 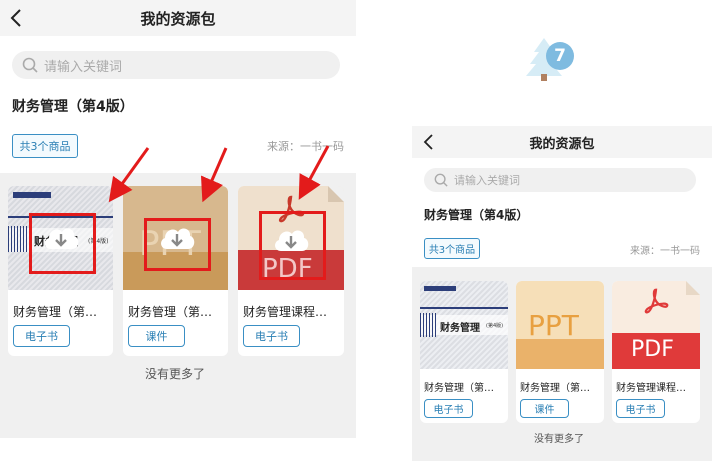 I want to click on ebook-cover-edition: (第4版), so click(x=495, y=326).